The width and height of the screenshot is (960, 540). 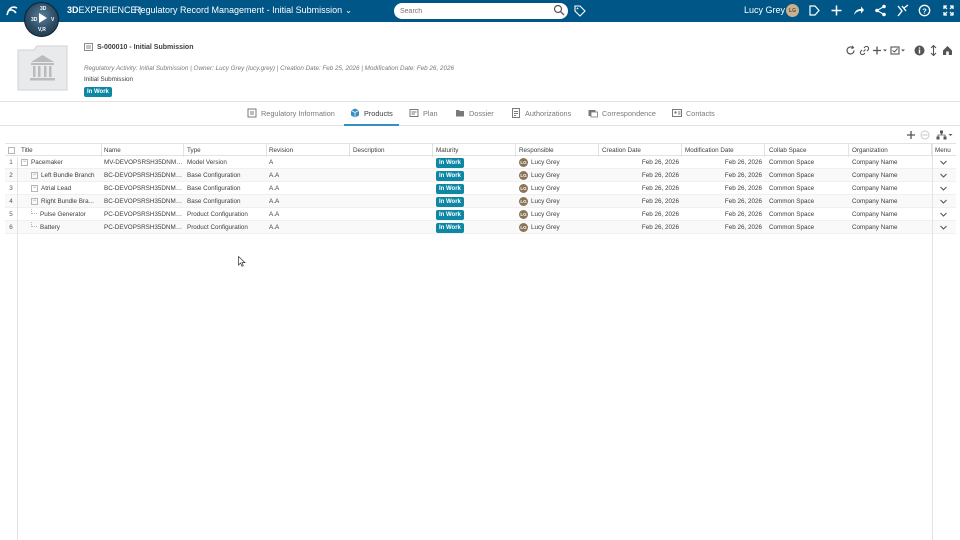 What do you see at coordinates (42, 68) in the screenshot?
I see `regulatory-record-icon` at bounding box center [42, 68].